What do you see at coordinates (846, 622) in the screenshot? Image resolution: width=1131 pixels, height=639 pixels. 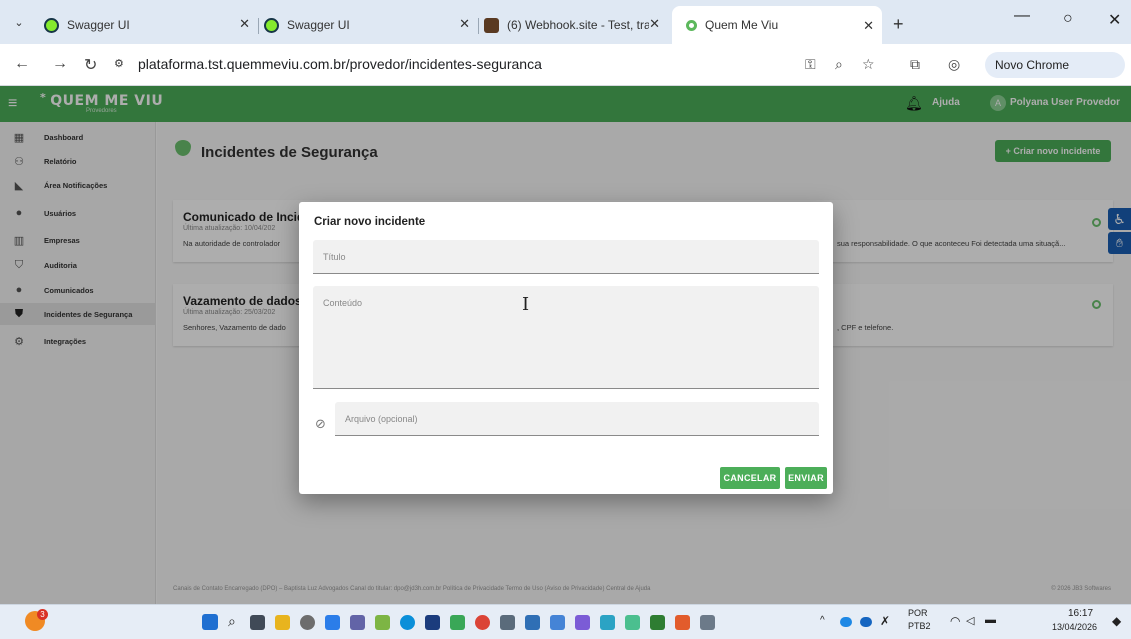 I see `onedrive-icon` at bounding box center [846, 622].